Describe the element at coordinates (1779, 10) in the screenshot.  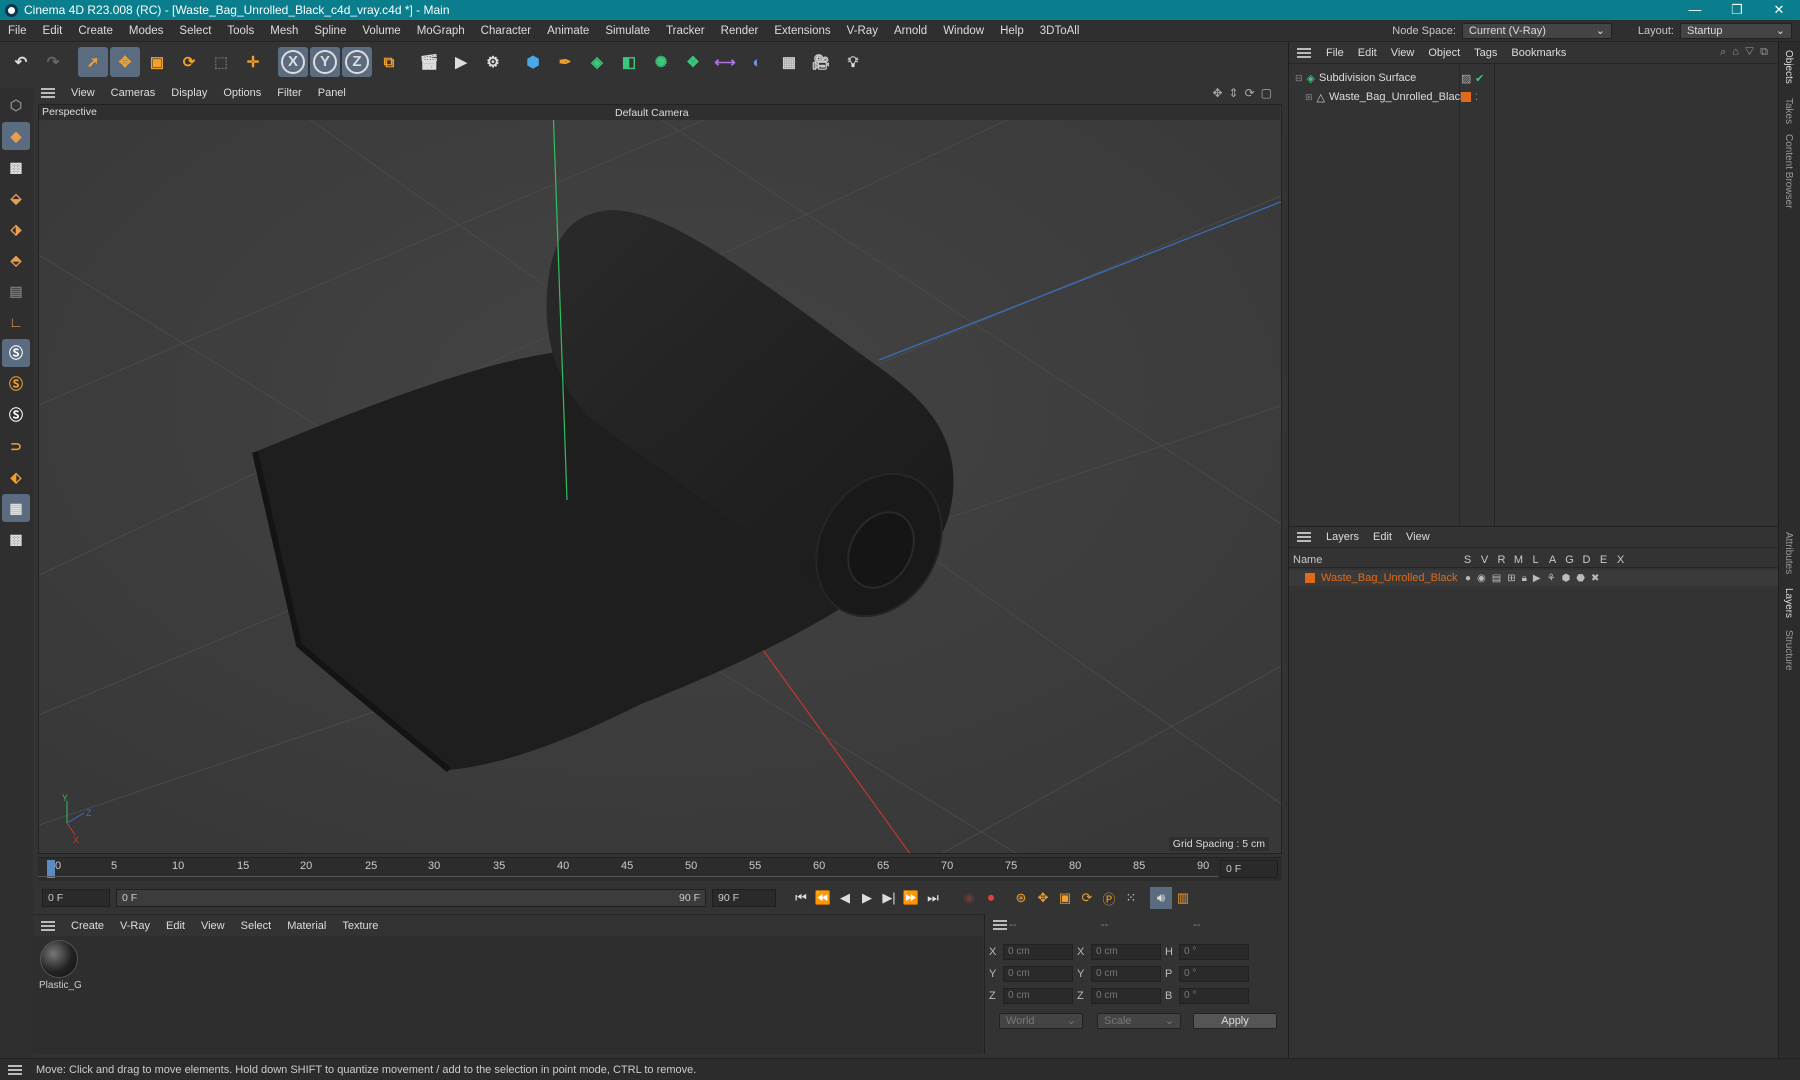
I see `close-button: ✕` at that location.